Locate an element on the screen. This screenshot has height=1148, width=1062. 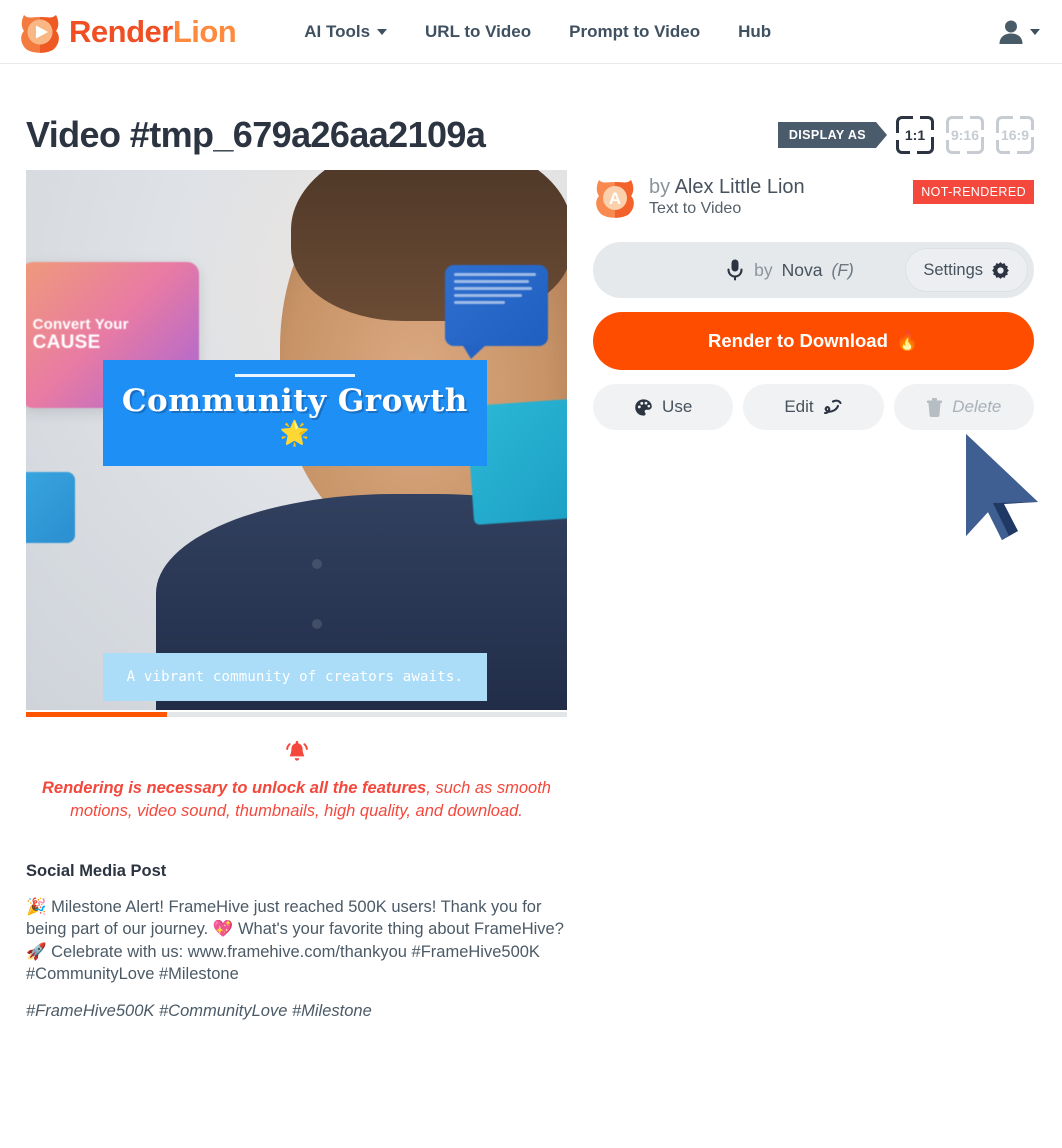
squiggle-icon is located at coordinates (832, 406).